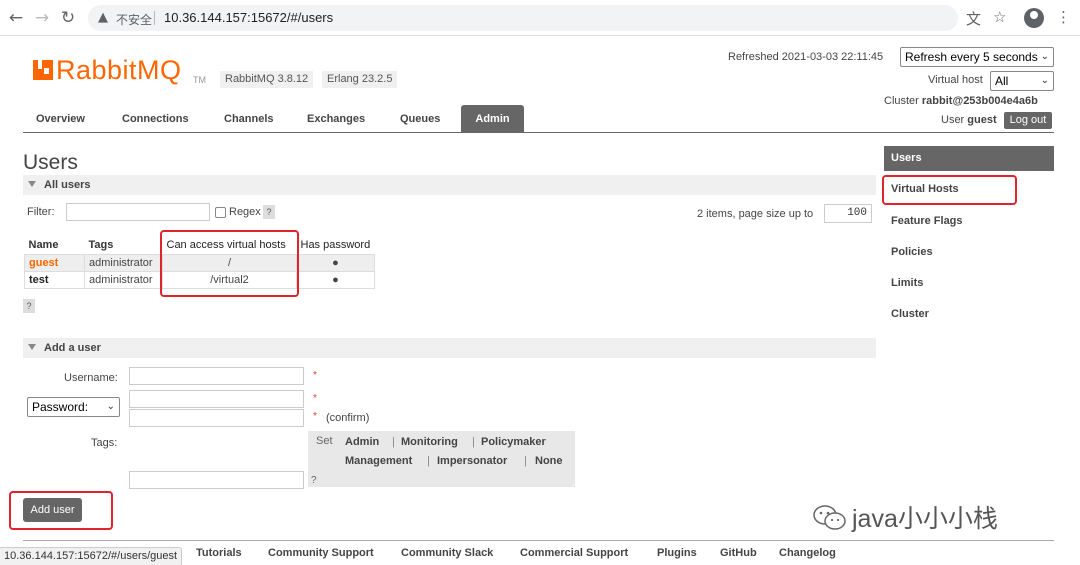 The height and width of the screenshot is (565, 1080). I want to click on add-user-title: Add a user, so click(72, 348).